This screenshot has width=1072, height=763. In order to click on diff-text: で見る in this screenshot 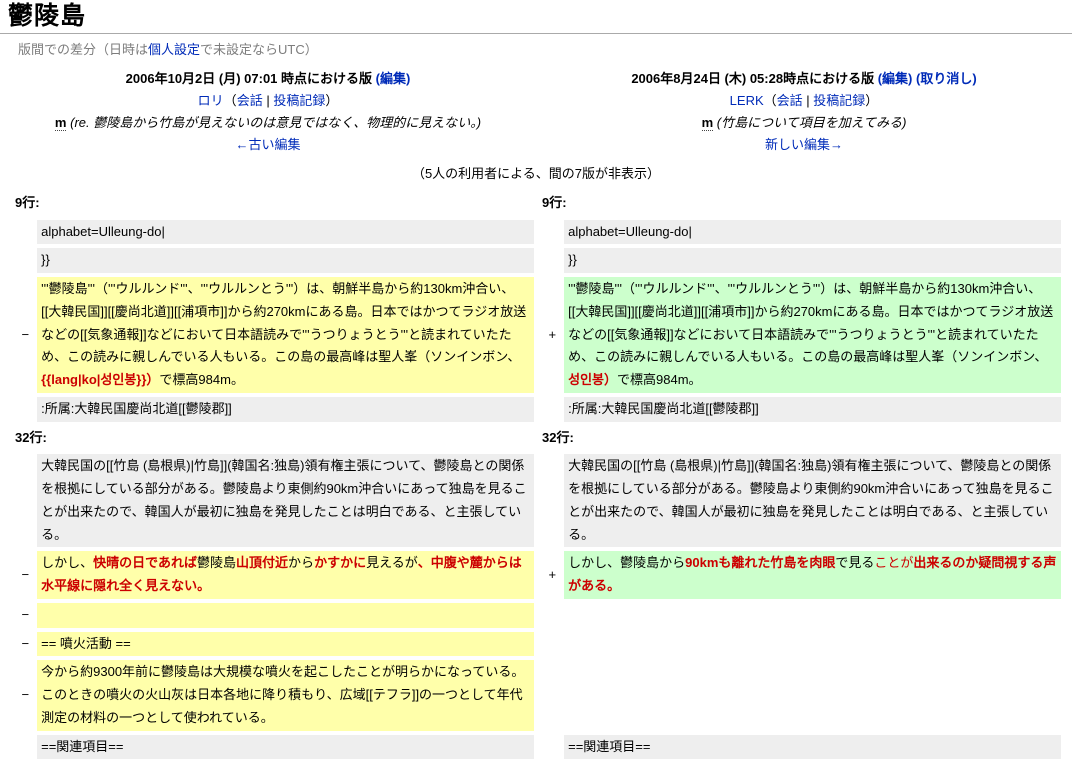, I will do `click(855, 563)`.